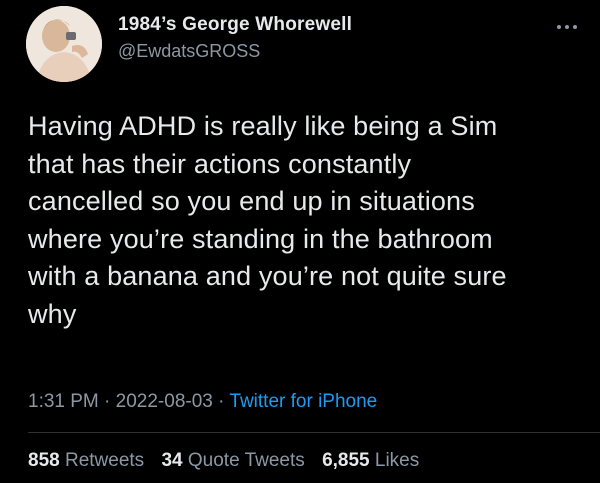 The image size is (600, 483). Describe the element at coordinates (164, 401) in the screenshot. I see `tweet-date: 2022-08-03` at that location.